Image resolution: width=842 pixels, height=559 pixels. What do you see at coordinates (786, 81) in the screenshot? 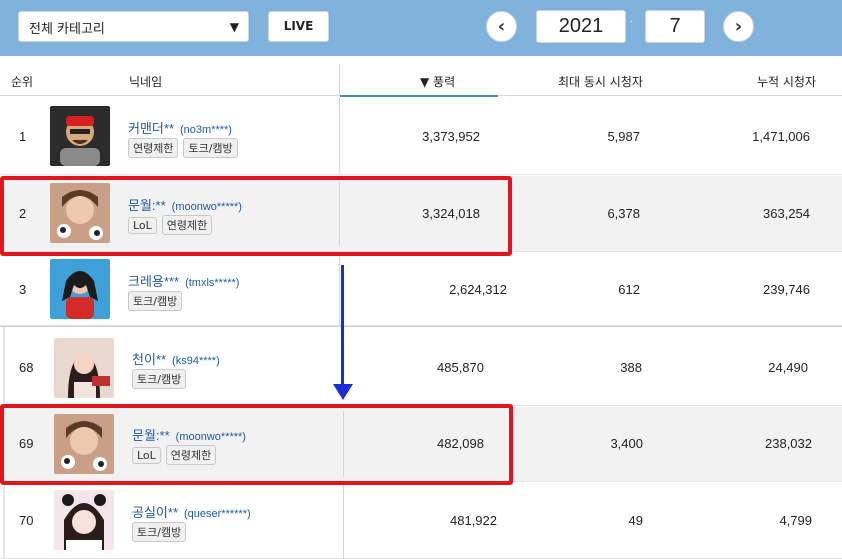
I see `column-total-viewers: 누적 시청자` at bounding box center [786, 81].